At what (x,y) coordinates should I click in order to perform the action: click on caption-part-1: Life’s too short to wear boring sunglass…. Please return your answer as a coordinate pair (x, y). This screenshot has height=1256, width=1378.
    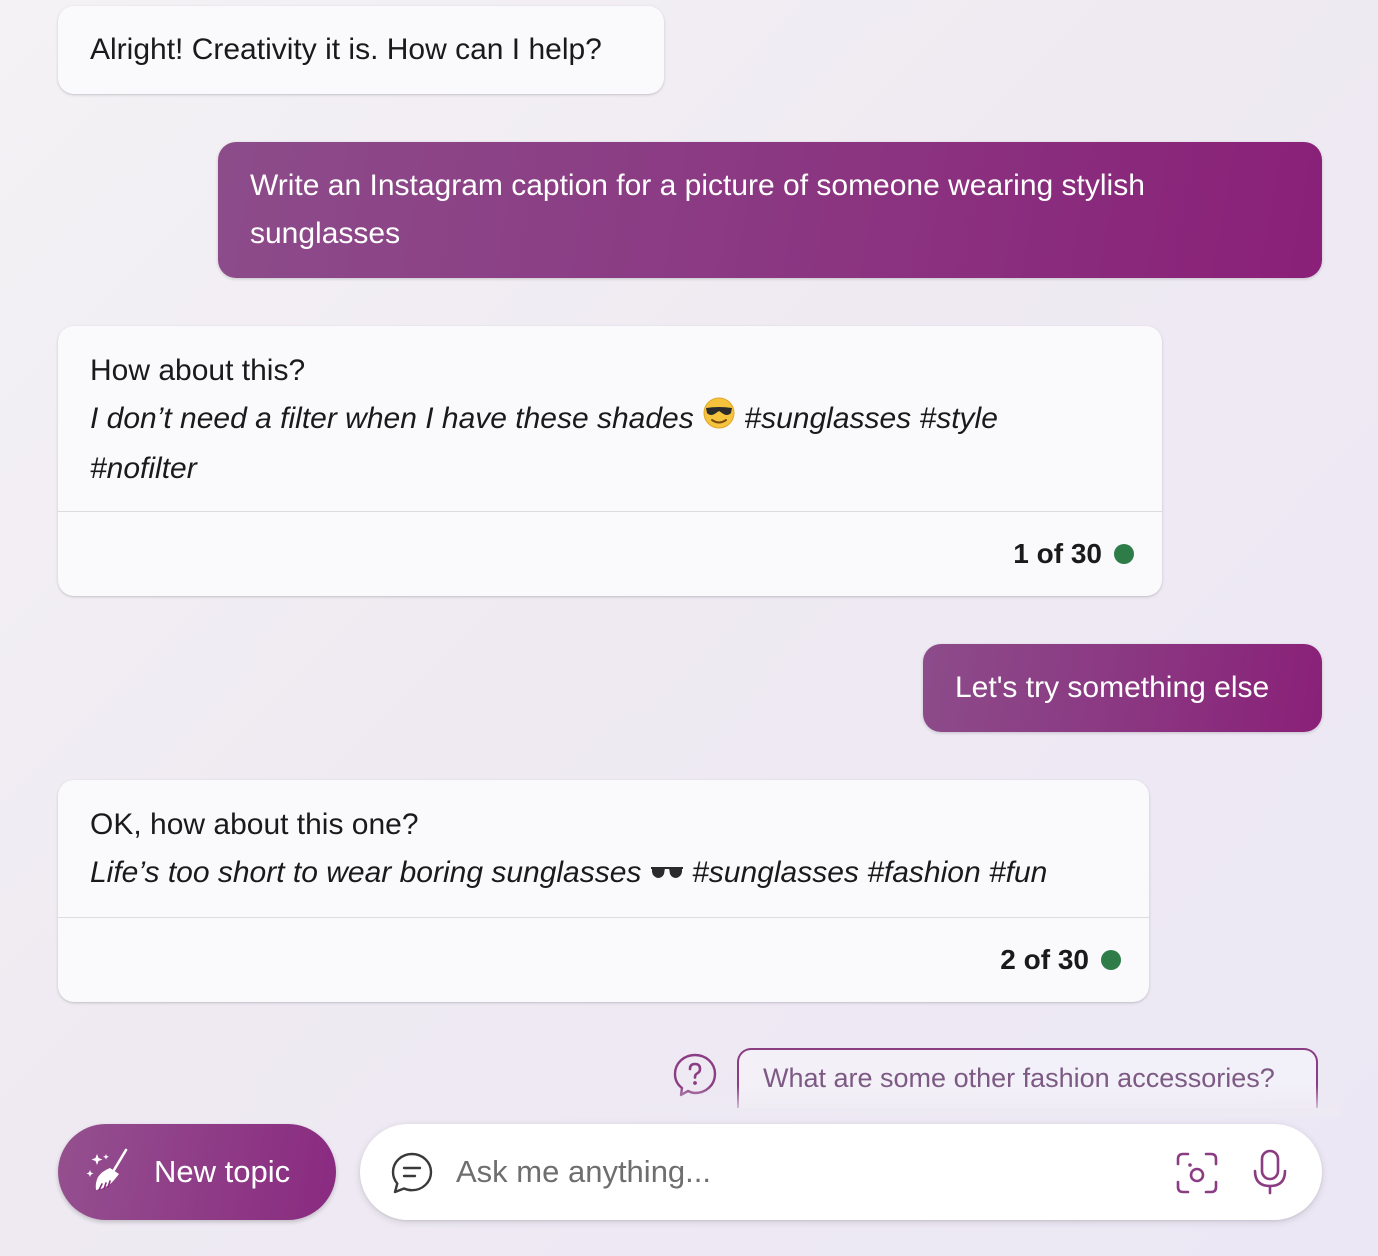
    Looking at the image, I should click on (370, 872).